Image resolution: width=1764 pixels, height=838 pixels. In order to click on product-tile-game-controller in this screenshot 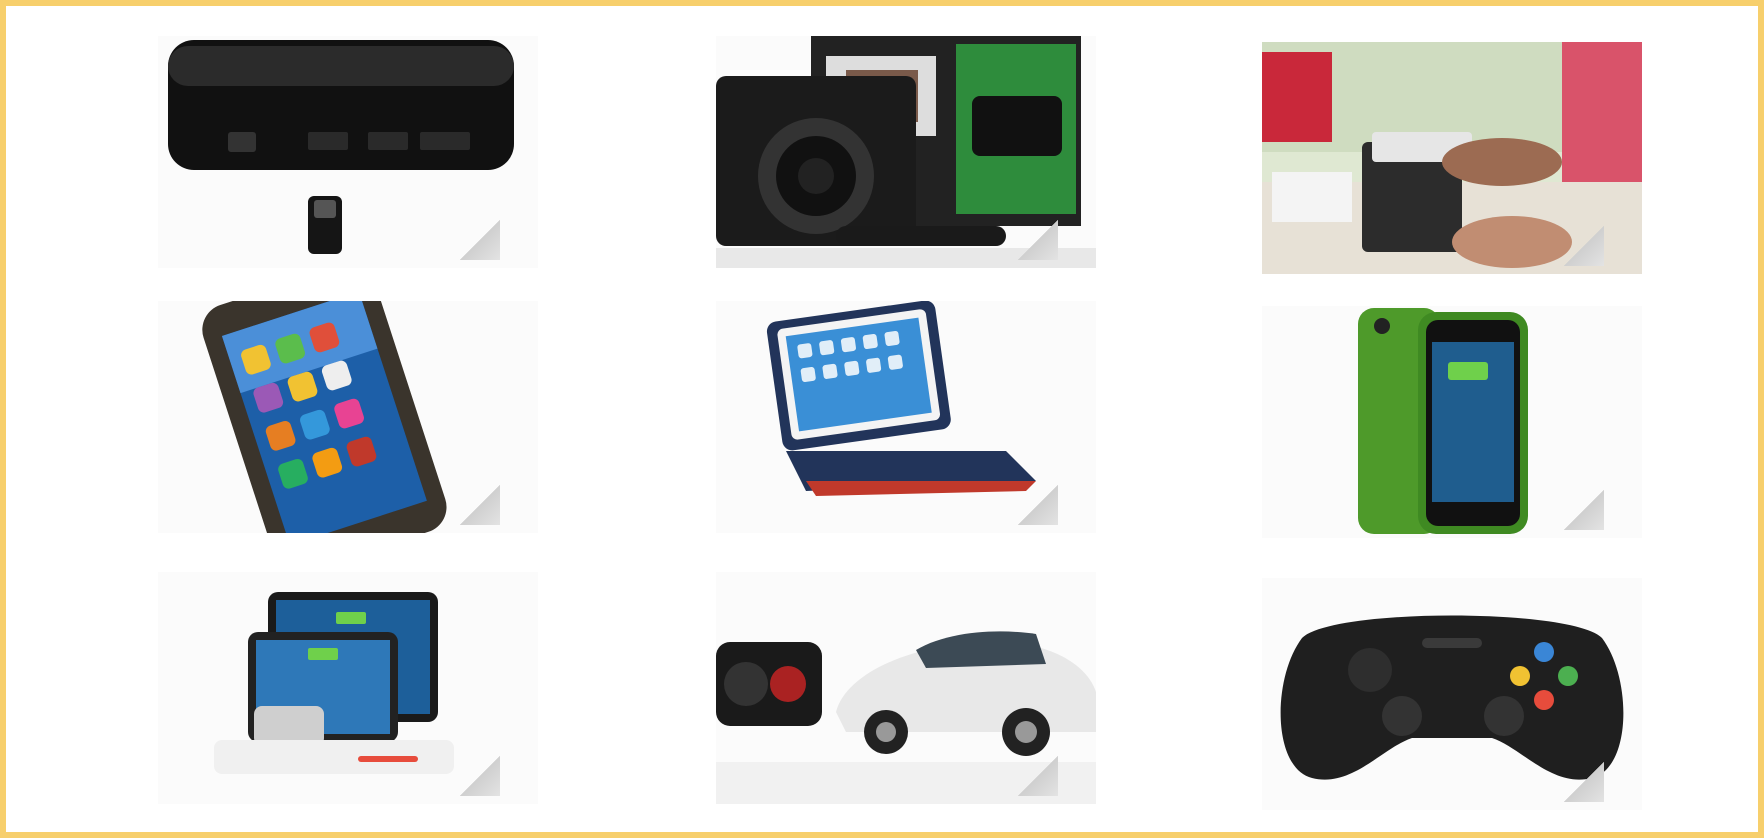, I will do `click(1452, 694)`.